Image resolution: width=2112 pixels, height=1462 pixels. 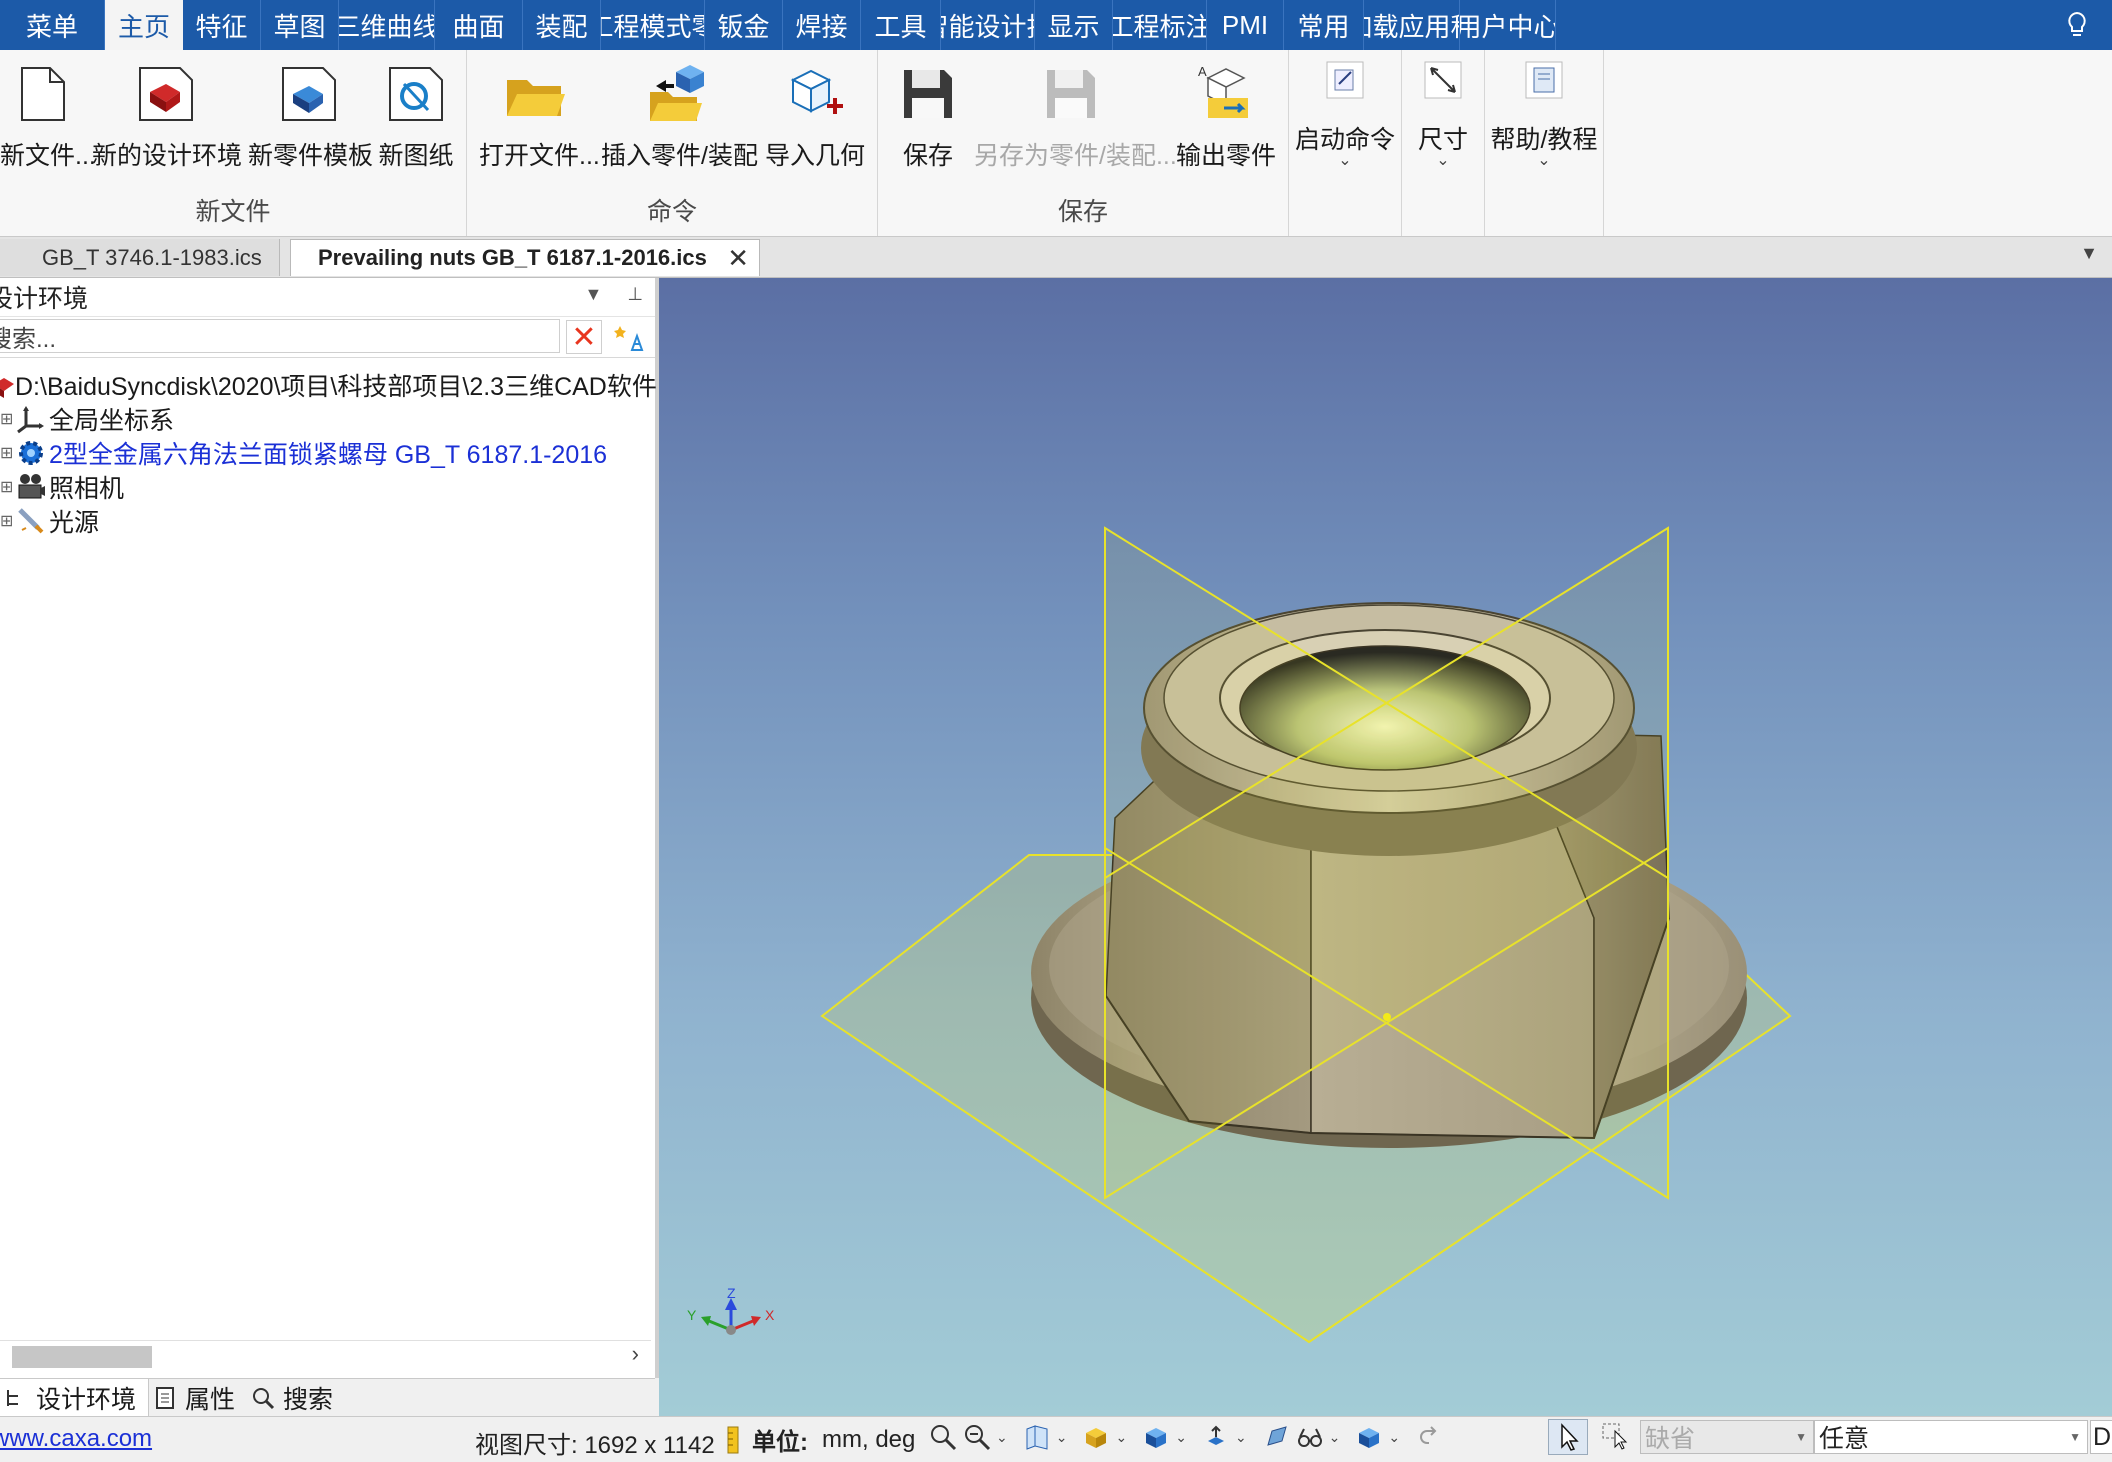 I want to click on menu-tab-sheet-metal: 钣金, so click(x=744, y=25).